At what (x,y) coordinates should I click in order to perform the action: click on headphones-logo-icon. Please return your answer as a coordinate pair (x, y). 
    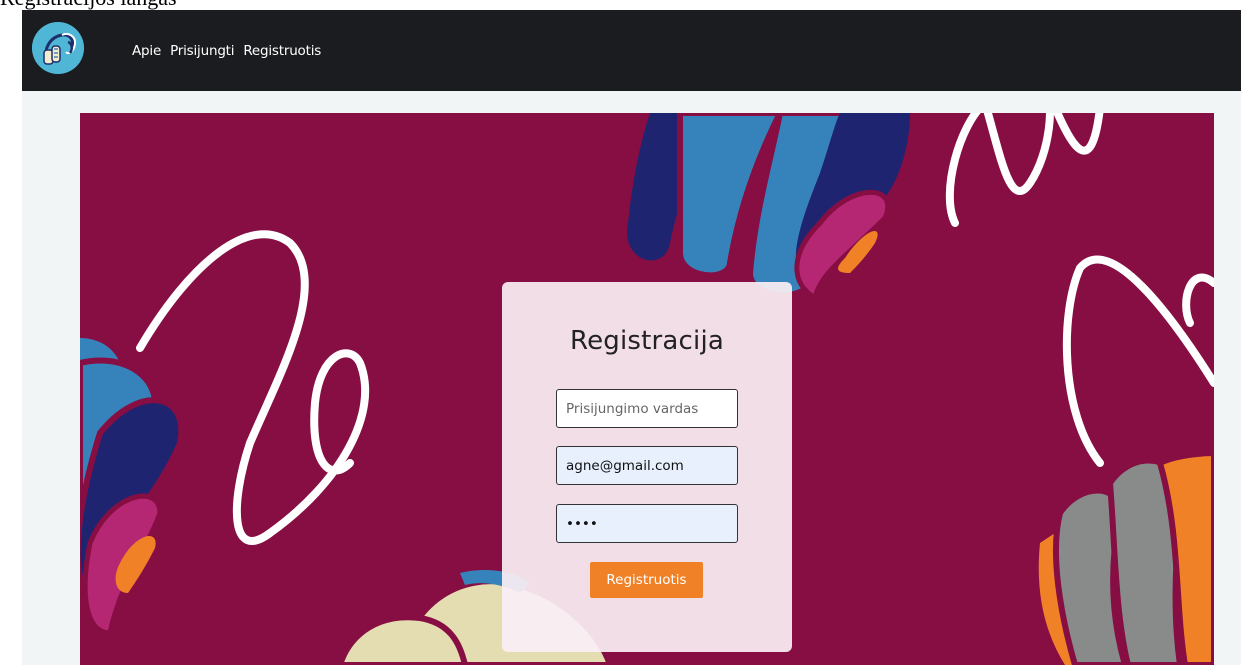
    Looking at the image, I should click on (58, 48).